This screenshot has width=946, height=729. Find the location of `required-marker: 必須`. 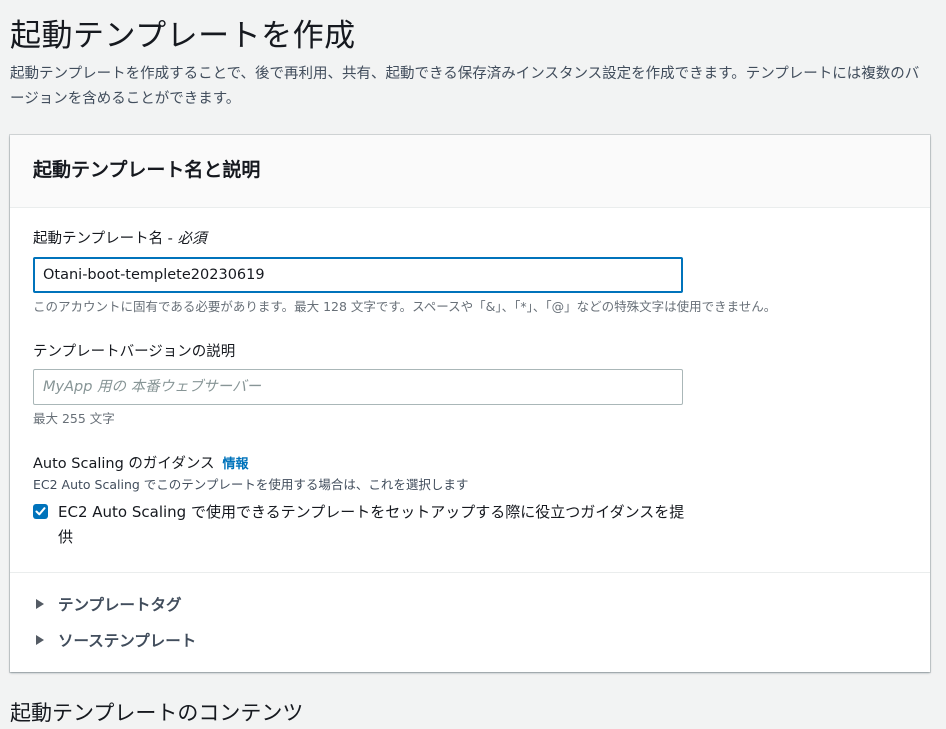

required-marker: 必須 is located at coordinates (192, 239).